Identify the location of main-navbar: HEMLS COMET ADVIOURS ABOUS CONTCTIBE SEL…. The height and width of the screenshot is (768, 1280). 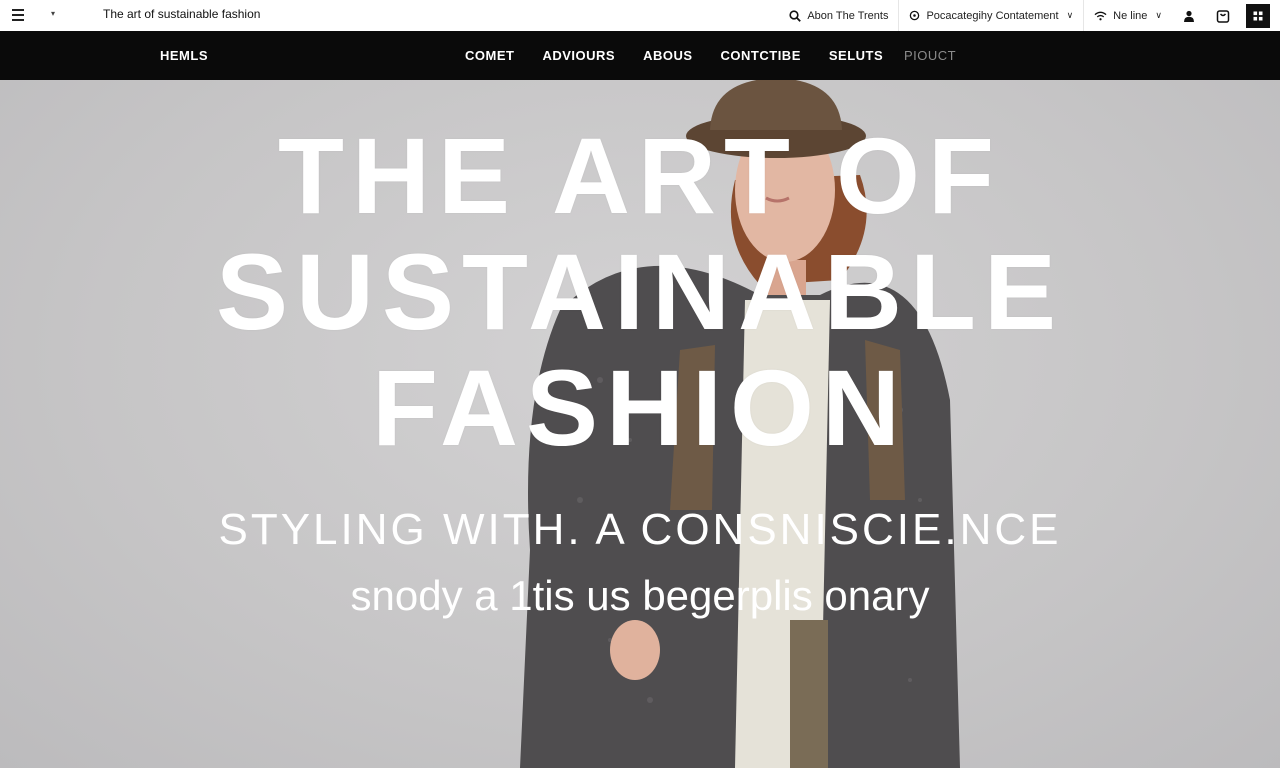
(640, 55).